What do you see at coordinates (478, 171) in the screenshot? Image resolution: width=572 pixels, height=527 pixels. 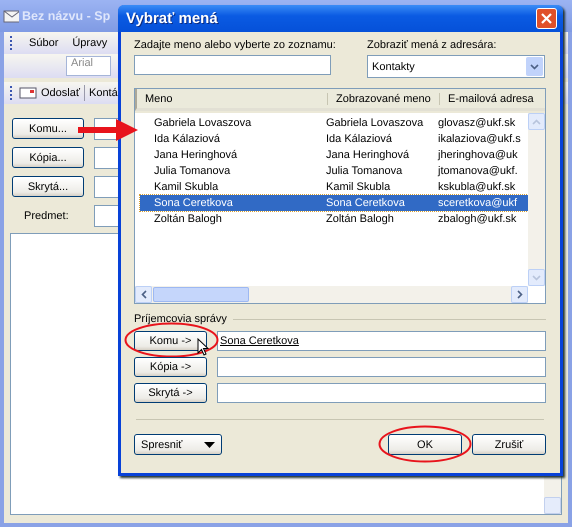 I see `table-cell-text: jtomanova@ukf.` at bounding box center [478, 171].